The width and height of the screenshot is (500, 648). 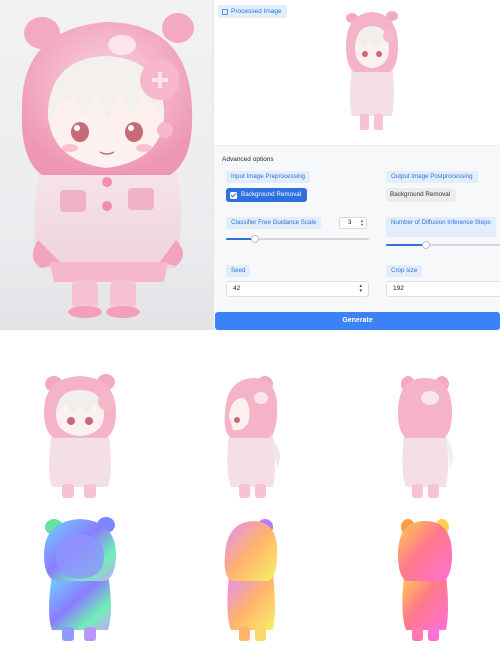 What do you see at coordinates (248, 159) in the screenshot?
I see `advanced-options-title: Advanced options` at bounding box center [248, 159].